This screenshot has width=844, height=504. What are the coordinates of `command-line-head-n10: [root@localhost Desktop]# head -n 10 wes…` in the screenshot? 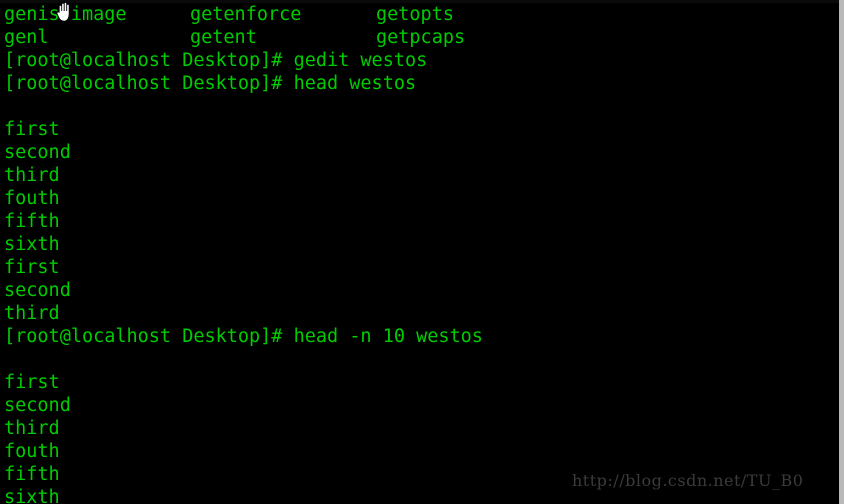 It's located at (243, 336).